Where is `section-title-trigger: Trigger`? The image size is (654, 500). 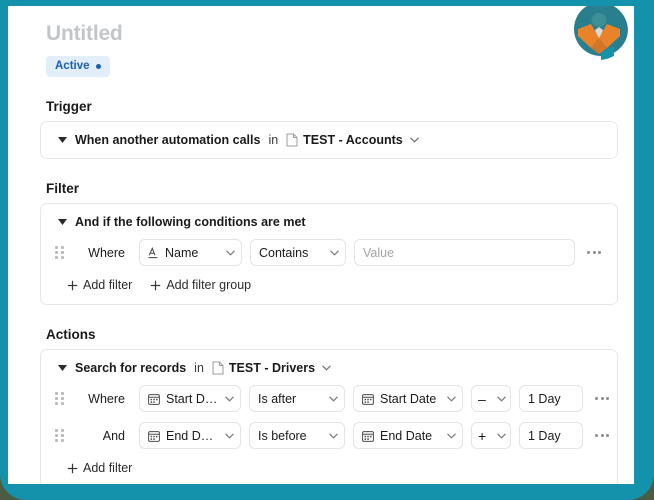 section-title-trigger: Trigger is located at coordinates (69, 106).